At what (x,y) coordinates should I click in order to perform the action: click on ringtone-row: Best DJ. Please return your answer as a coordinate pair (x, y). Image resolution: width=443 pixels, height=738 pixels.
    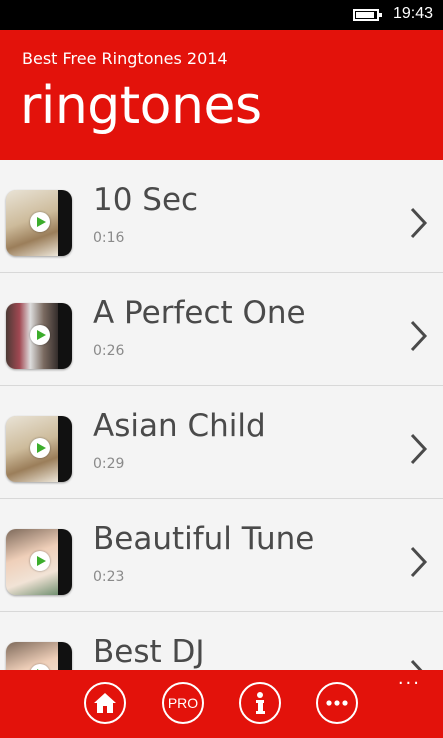
    Looking at the image, I should click on (221, 641).